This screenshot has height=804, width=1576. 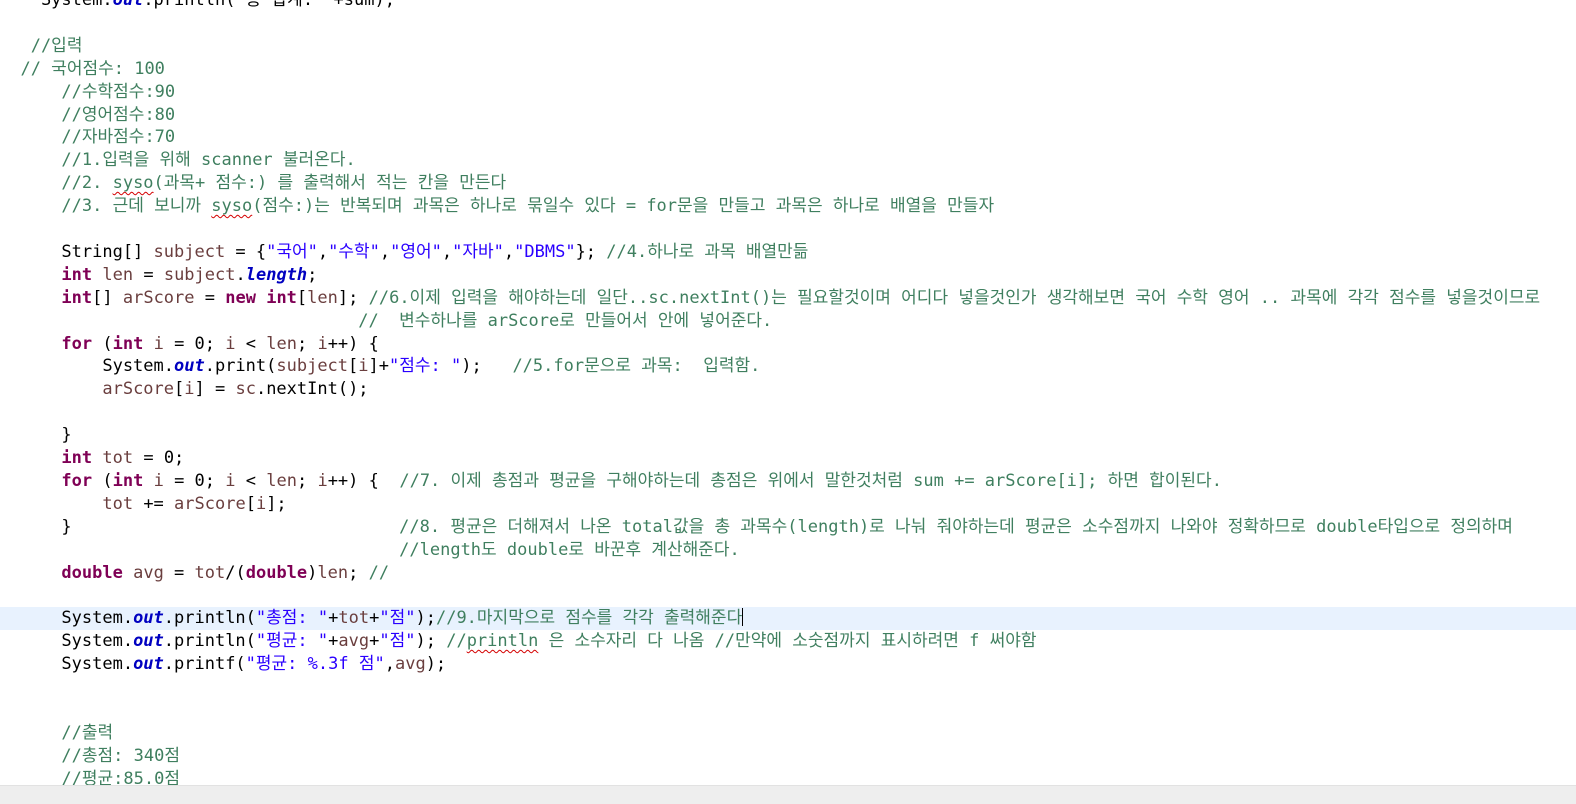 What do you see at coordinates (77, 343) in the screenshot?
I see `code-token: for` at bounding box center [77, 343].